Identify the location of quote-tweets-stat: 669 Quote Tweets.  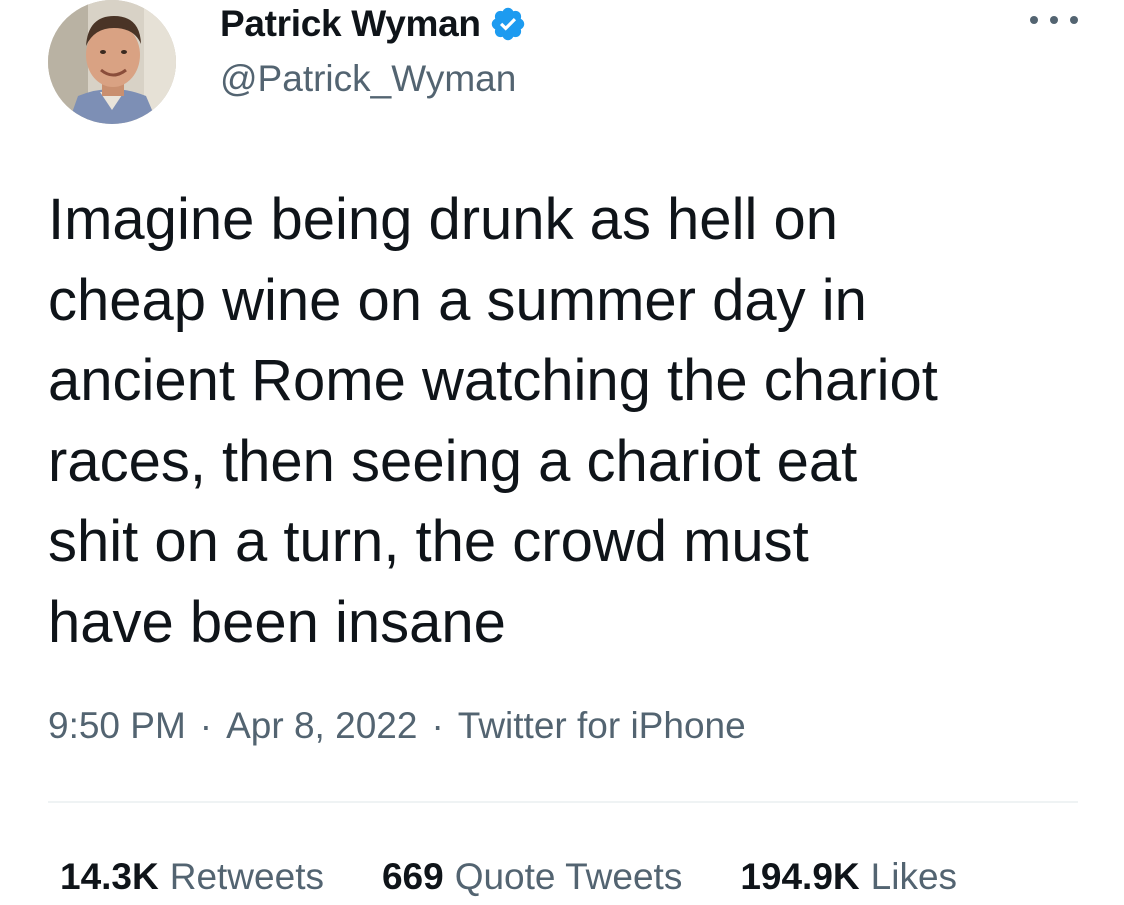
(532, 877).